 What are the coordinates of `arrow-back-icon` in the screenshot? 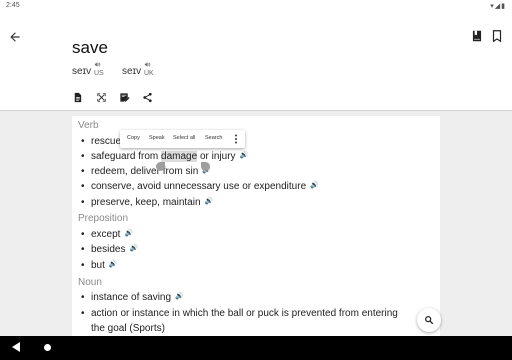 It's located at (15, 37).